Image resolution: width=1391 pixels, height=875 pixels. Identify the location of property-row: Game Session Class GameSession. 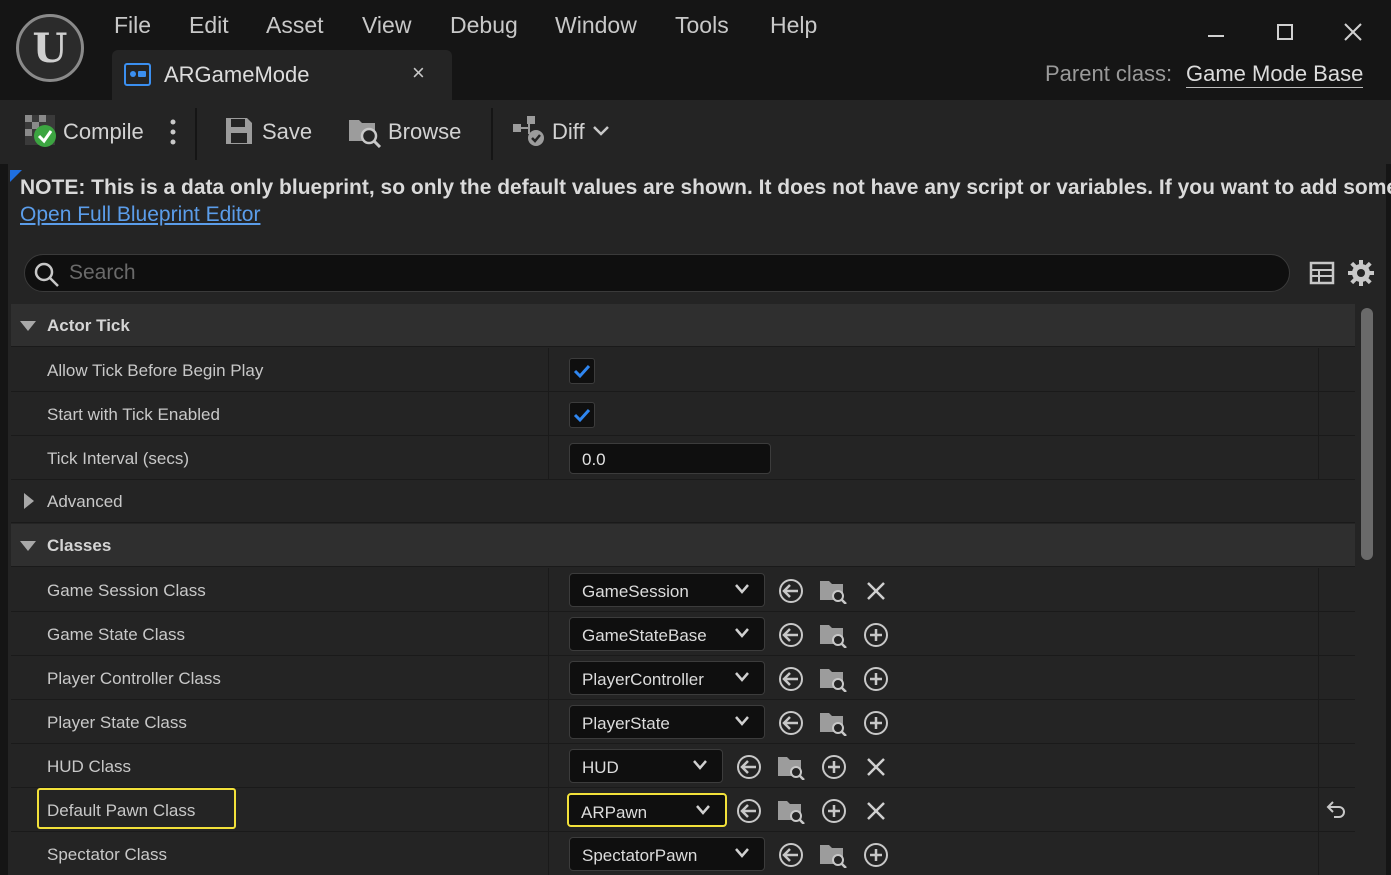
(683, 590).